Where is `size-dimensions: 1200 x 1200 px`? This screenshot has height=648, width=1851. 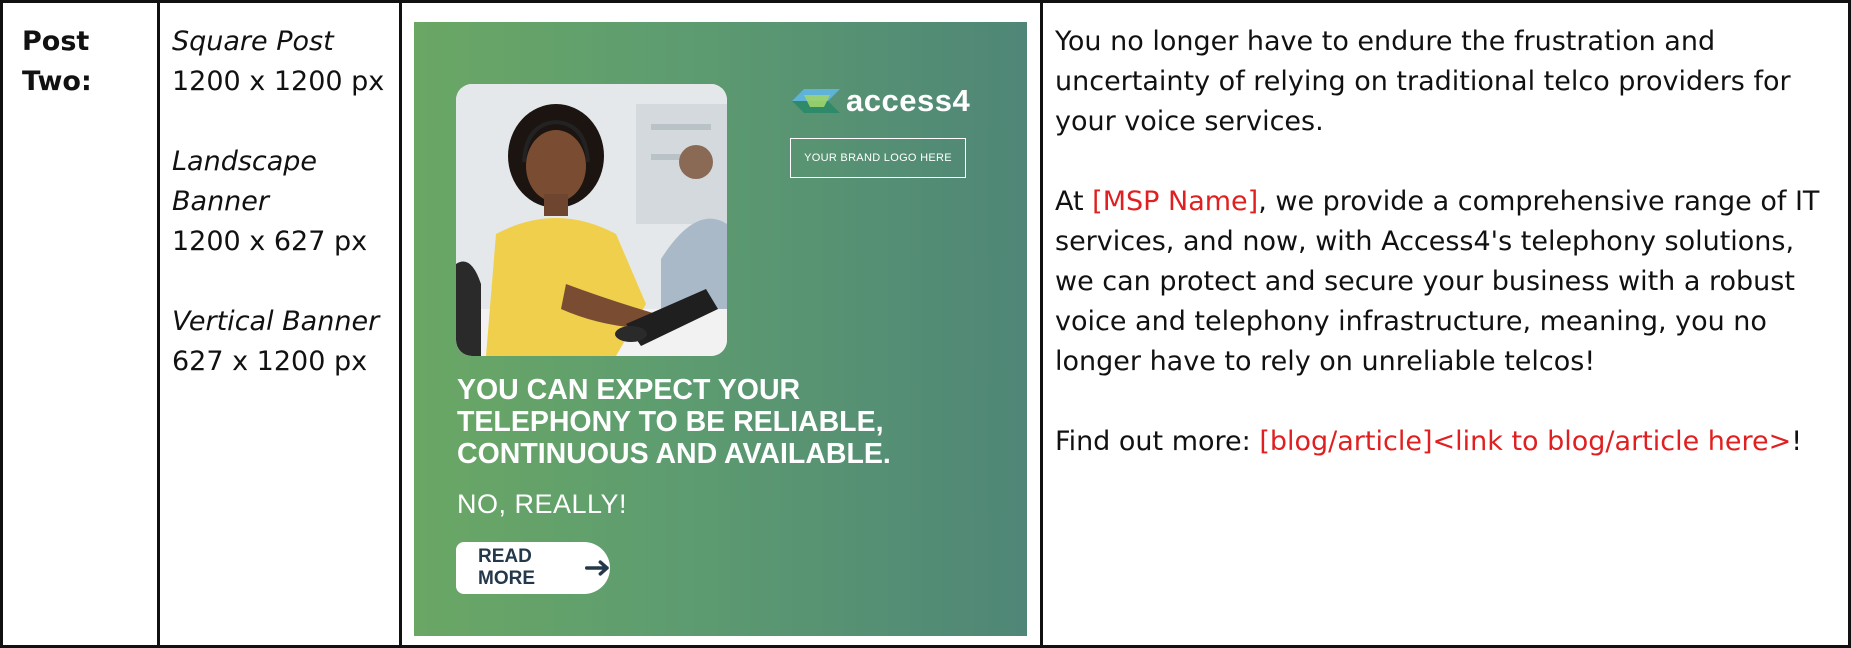 size-dimensions: 1200 x 1200 px is located at coordinates (278, 81).